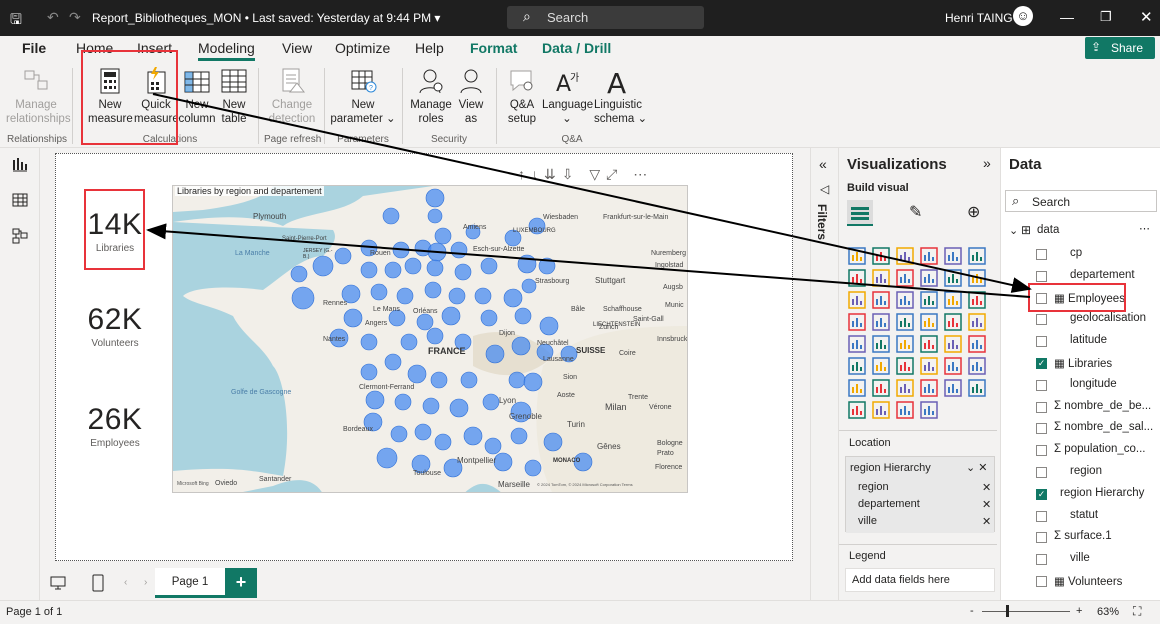  Describe the element at coordinates (1081, 201) in the screenshot. I see `data-search-input: ⌕ Search` at that location.